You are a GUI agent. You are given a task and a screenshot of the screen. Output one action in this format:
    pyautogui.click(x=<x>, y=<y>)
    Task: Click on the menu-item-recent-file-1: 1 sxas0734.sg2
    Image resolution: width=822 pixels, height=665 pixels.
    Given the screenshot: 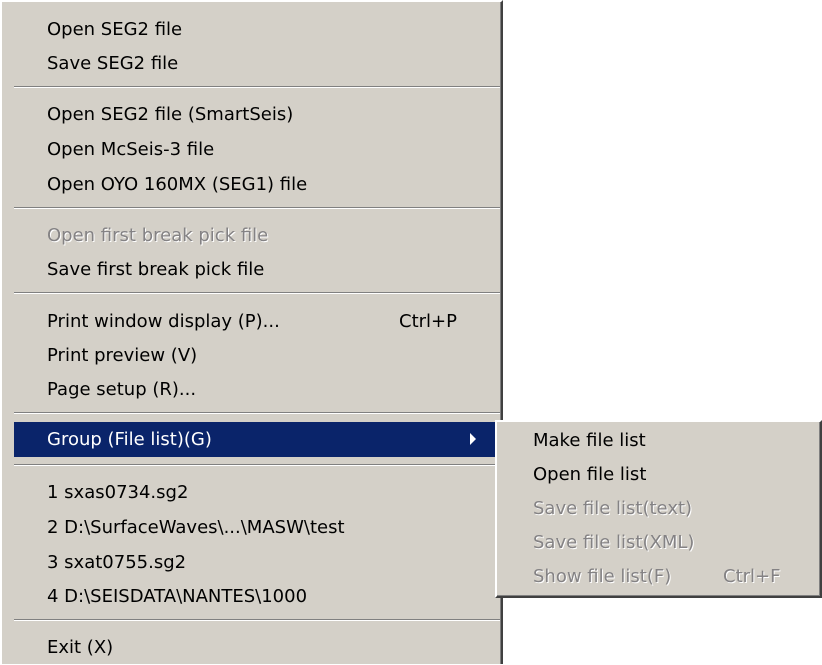 What is the action you would take?
    pyautogui.click(x=251, y=492)
    